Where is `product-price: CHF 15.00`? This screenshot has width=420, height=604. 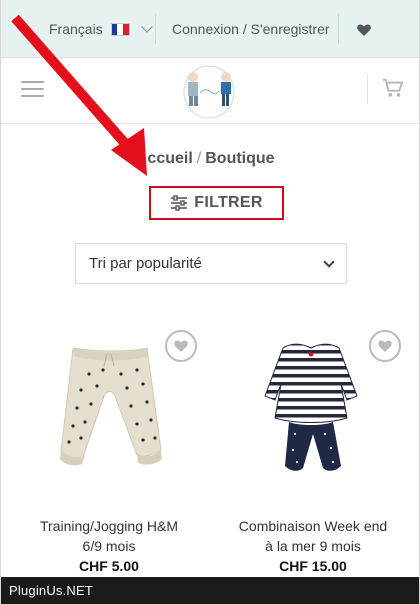
product-price: CHF 15.00 is located at coordinates (313, 566).